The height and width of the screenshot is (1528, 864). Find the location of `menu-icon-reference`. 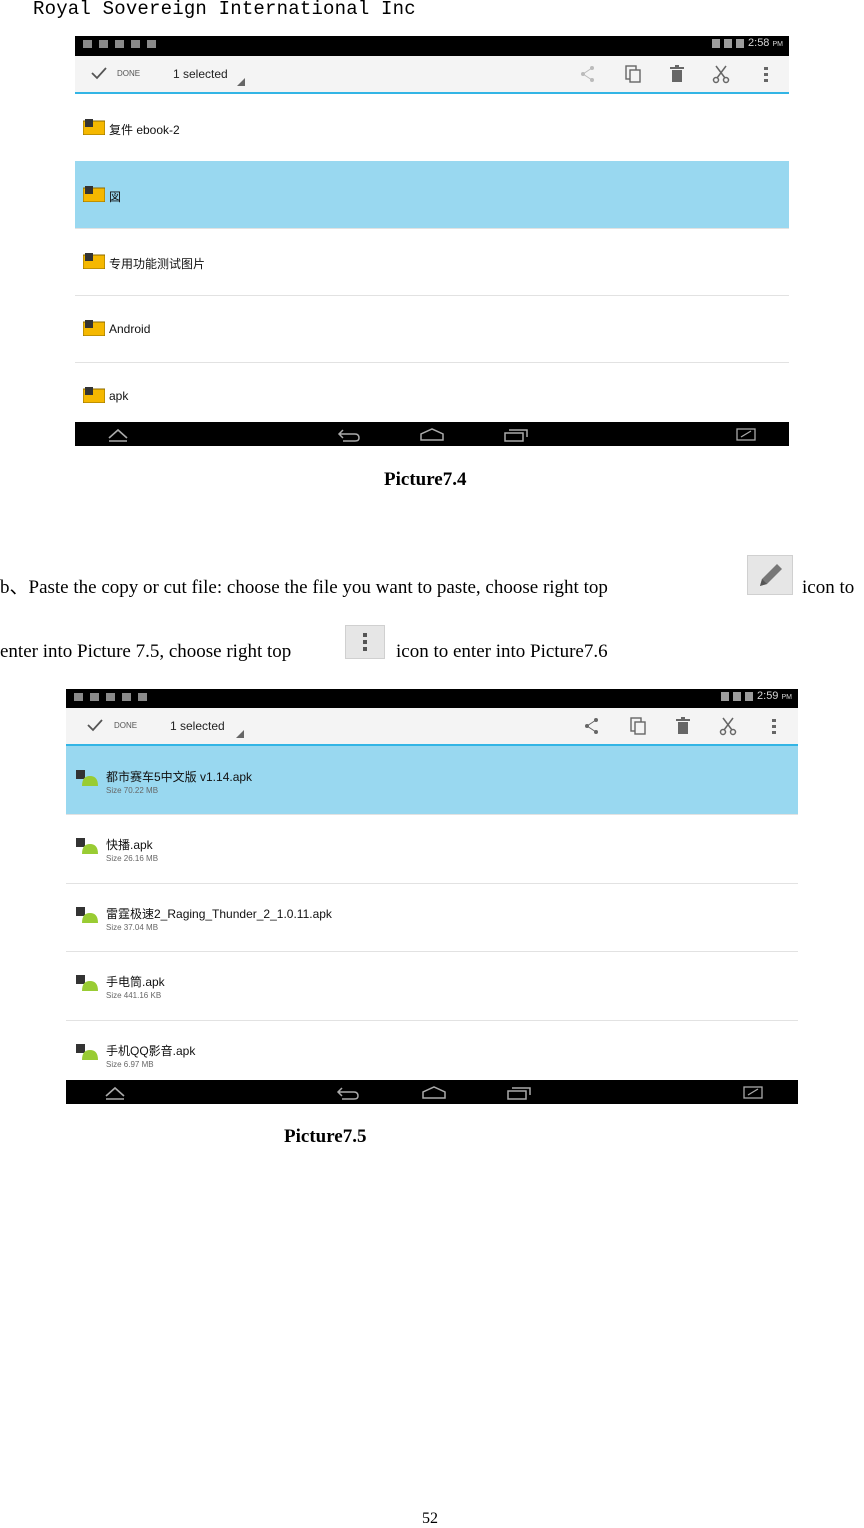

menu-icon-reference is located at coordinates (365, 642).